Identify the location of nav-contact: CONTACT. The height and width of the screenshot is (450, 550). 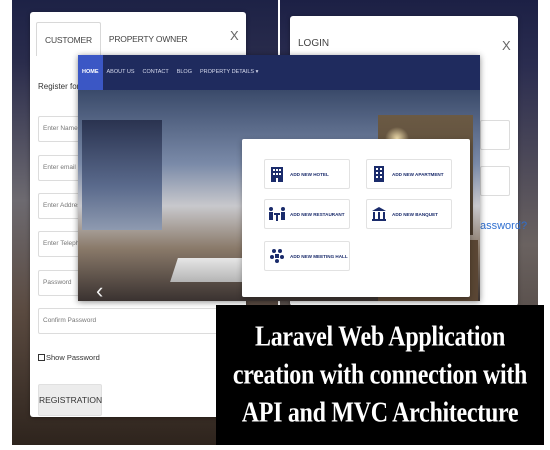
(156, 72).